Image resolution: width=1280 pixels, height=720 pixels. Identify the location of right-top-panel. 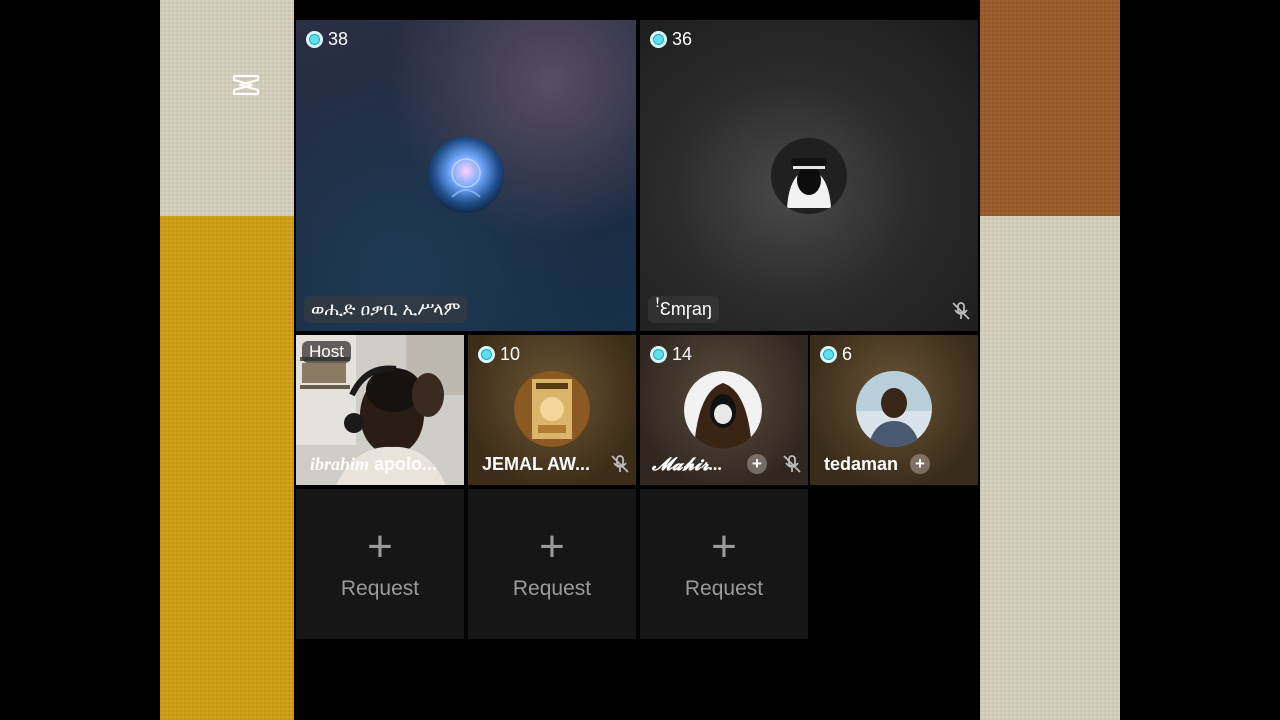
(1050, 108).